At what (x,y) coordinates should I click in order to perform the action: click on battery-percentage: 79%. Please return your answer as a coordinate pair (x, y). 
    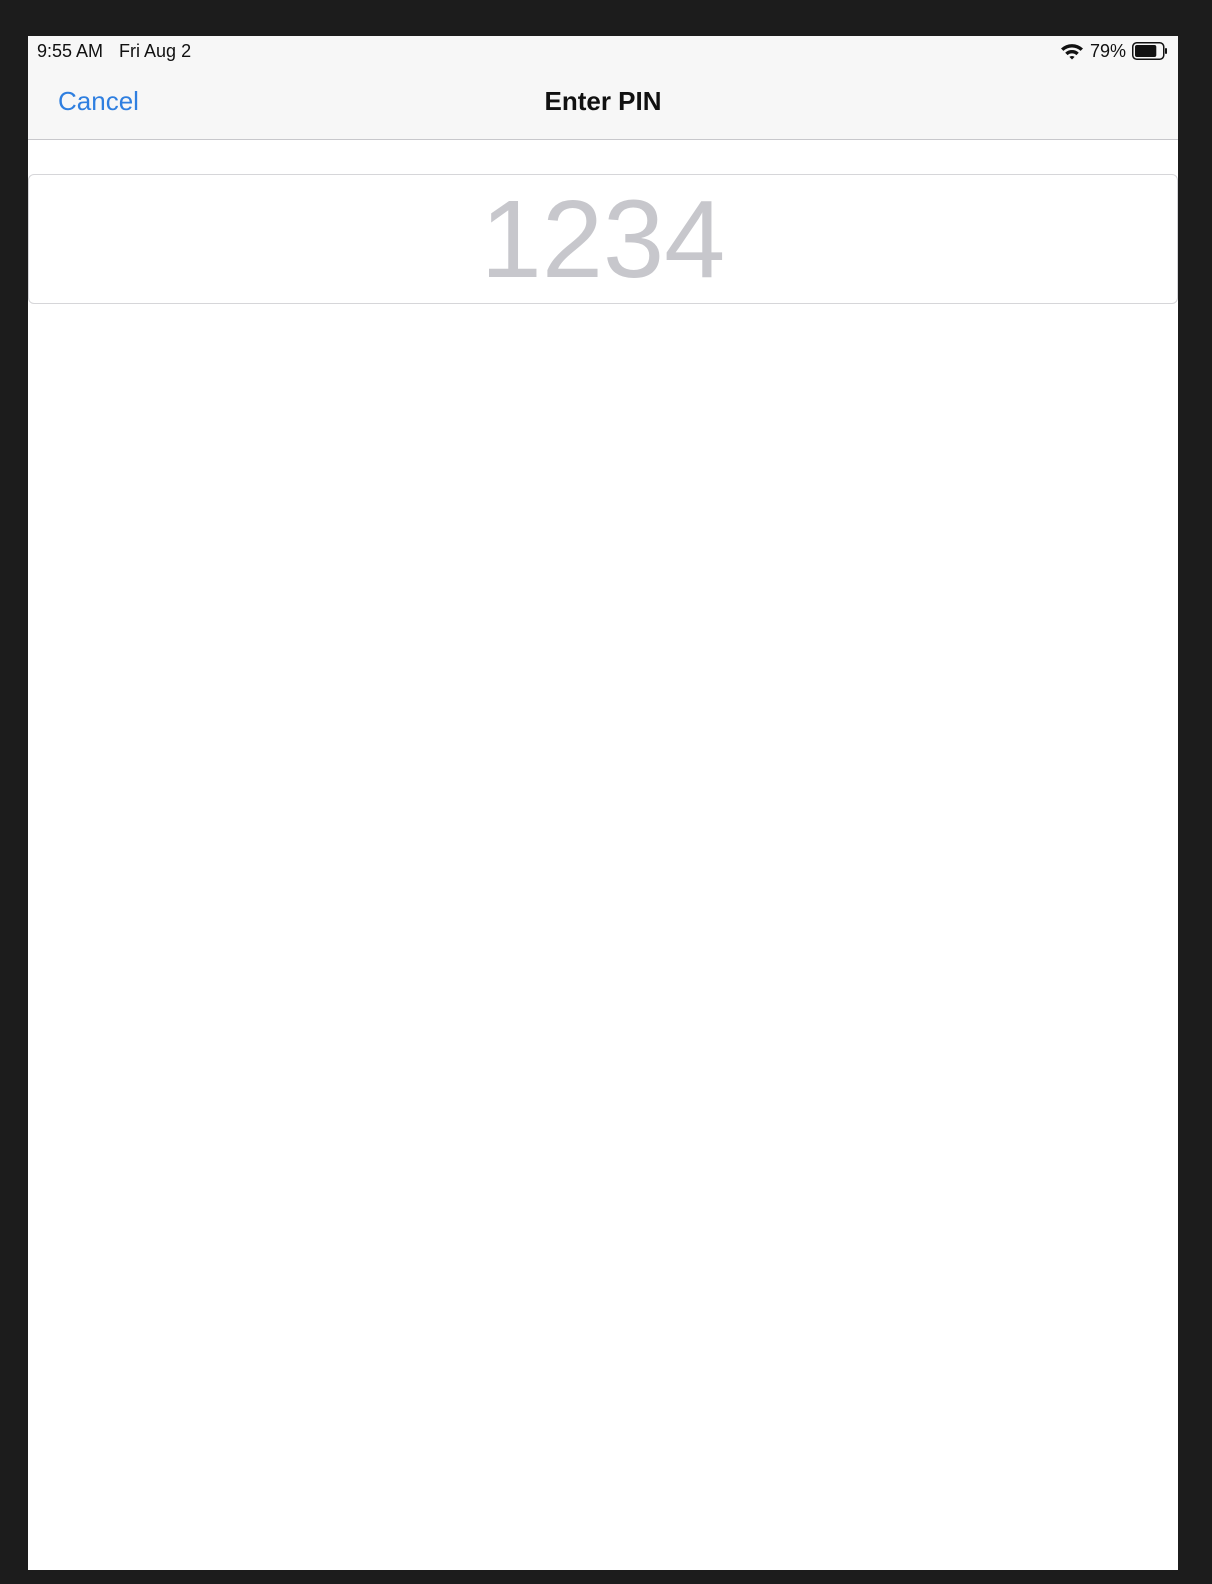
    Looking at the image, I should click on (1107, 50).